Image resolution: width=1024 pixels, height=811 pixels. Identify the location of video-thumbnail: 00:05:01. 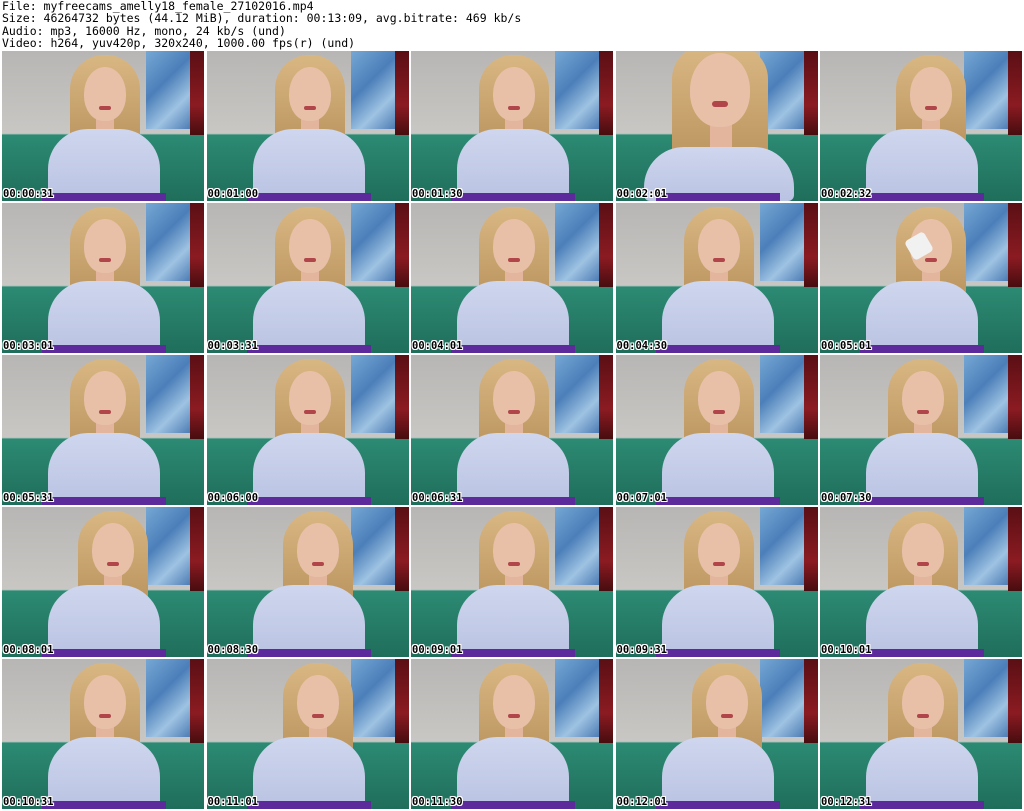
(921, 278).